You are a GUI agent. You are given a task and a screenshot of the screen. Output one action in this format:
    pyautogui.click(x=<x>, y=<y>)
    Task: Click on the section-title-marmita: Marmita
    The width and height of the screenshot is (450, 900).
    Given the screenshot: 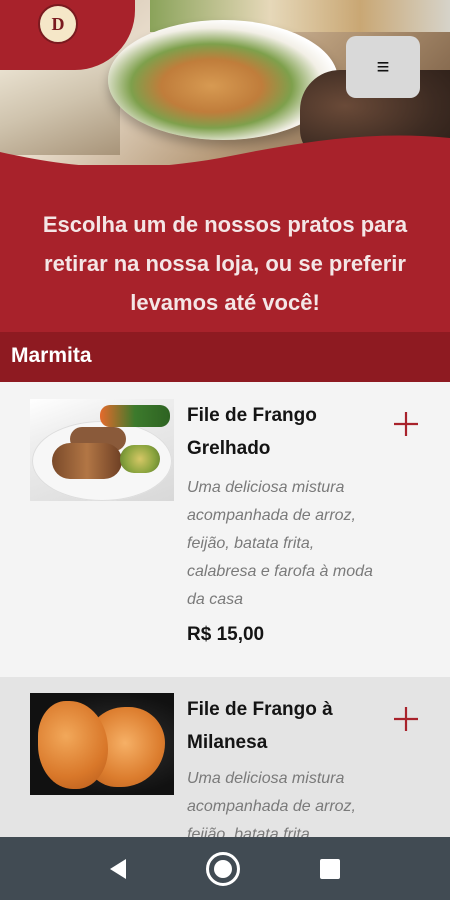 What is the action you would take?
    pyautogui.click(x=225, y=357)
    